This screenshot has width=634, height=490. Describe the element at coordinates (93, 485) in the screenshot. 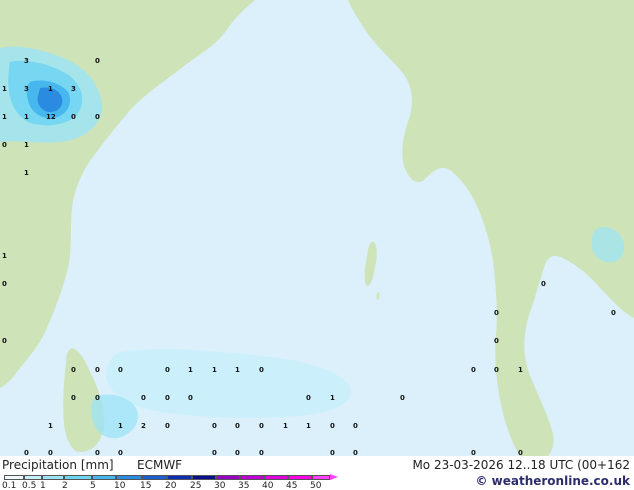

I see `legend-tick-label: 5` at that location.